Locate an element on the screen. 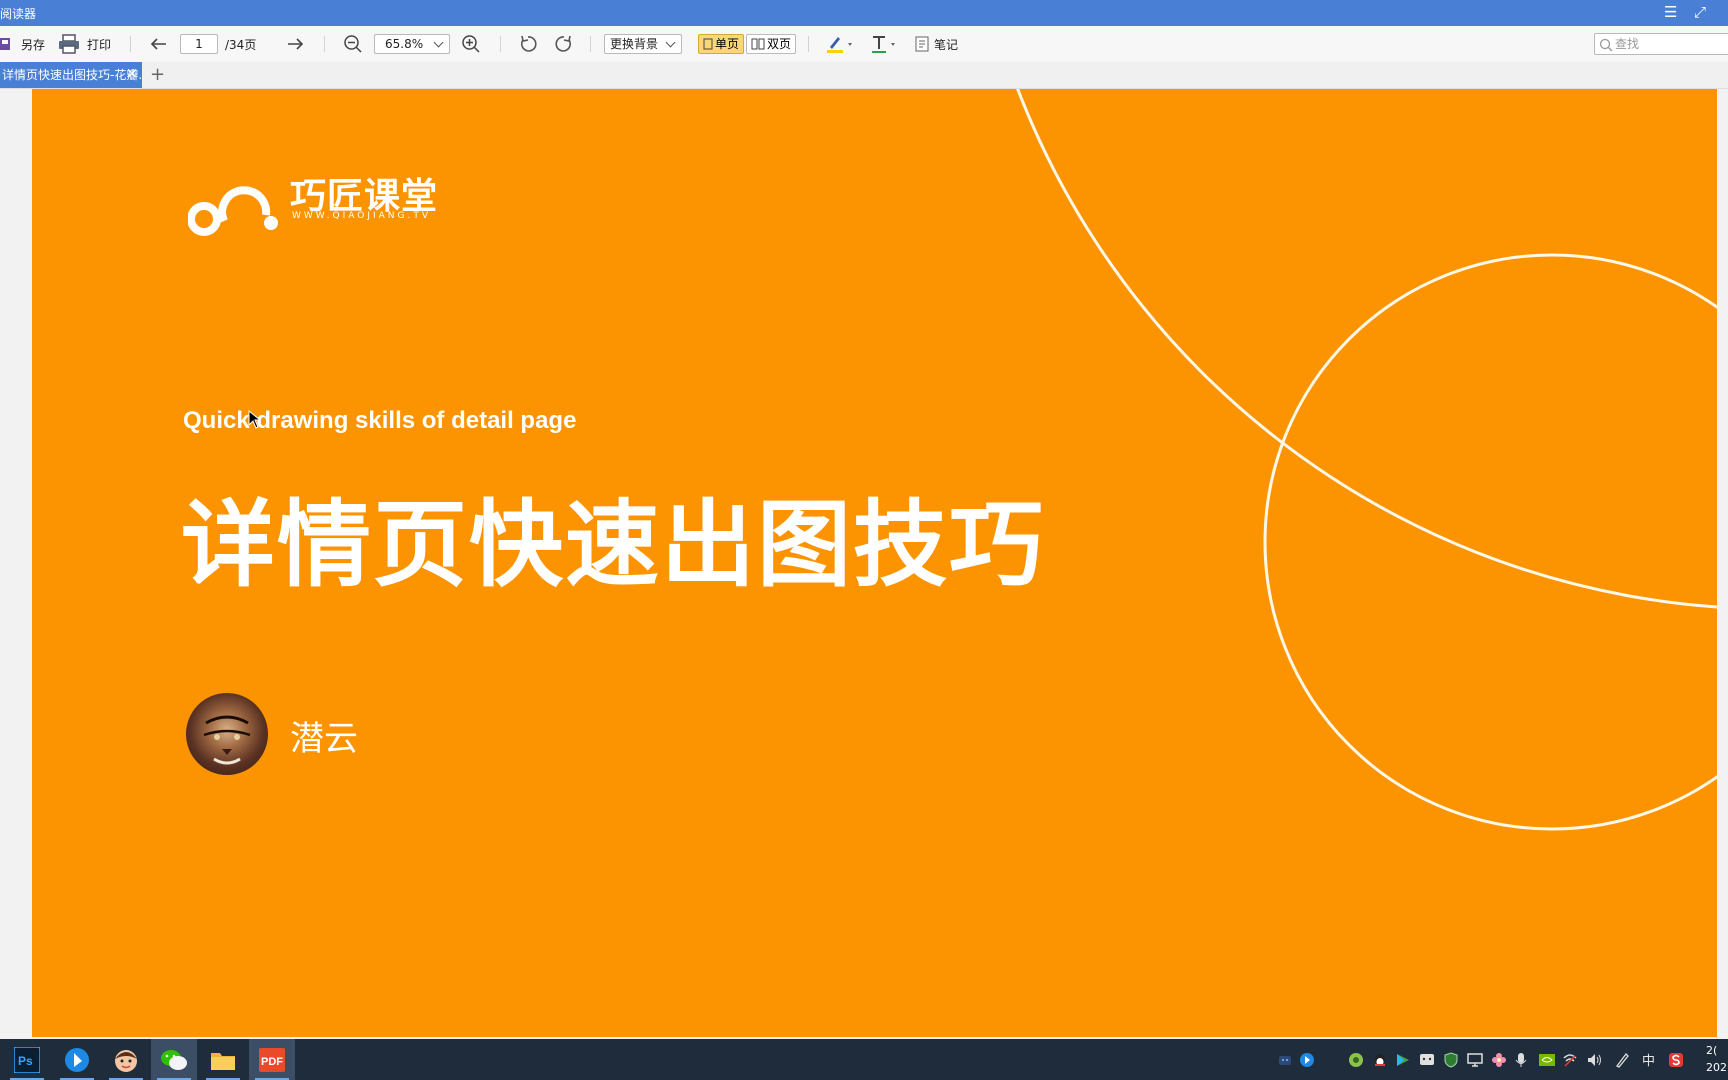 This screenshot has width=1728, height=1080. new-tab-icon: + is located at coordinates (157, 74).